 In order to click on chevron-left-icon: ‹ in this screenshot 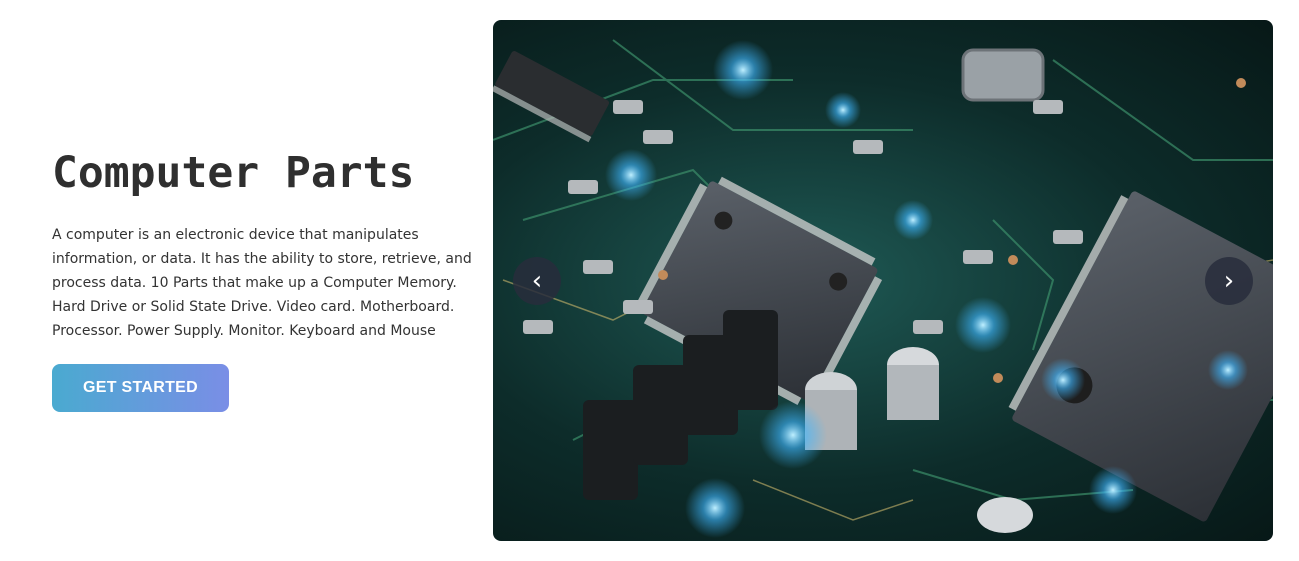, I will do `click(537, 281)`.